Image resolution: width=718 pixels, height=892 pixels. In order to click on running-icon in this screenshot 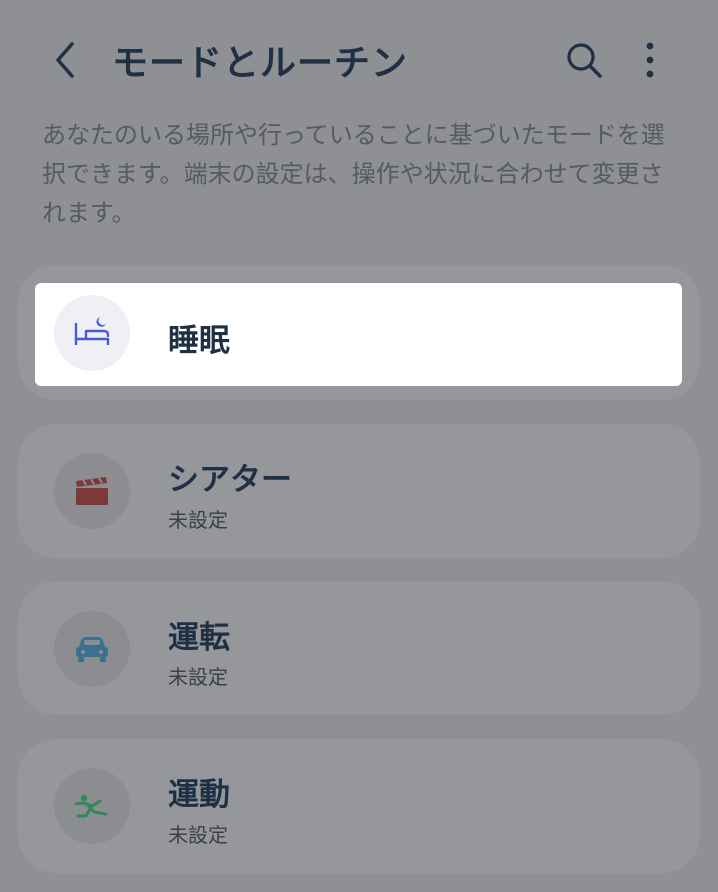, I will do `click(91, 806)`.